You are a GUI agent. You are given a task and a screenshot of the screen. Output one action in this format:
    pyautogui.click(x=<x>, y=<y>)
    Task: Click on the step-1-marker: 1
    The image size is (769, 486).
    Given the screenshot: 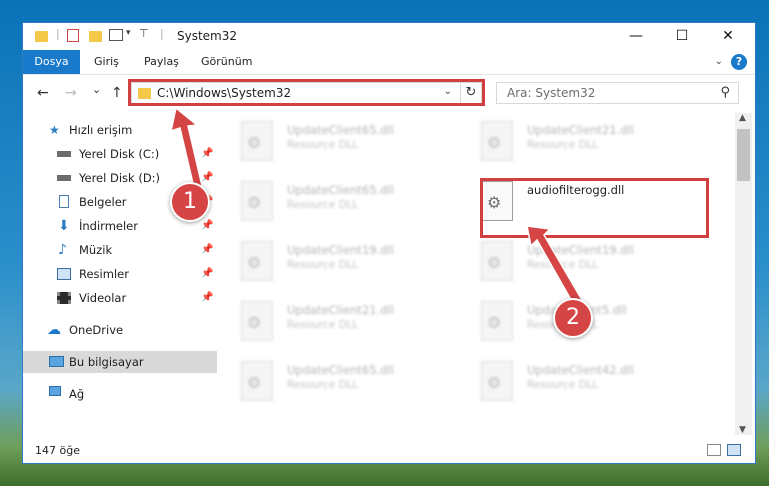 What is the action you would take?
    pyautogui.click(x=190, y=202)
    